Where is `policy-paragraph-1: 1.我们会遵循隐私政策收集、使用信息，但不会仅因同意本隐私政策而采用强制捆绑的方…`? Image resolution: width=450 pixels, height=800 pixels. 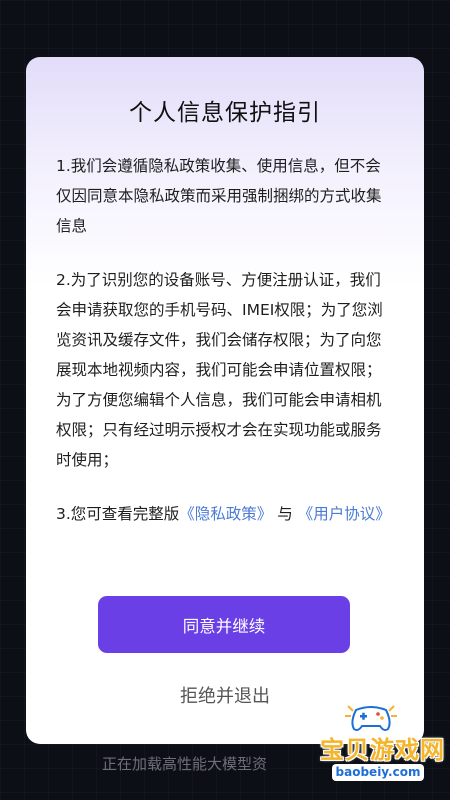 policy-paragraph-1: 1.我们会遵循隐私政策收集、使用信息，但不会仅因同意本隐私政策而采用强制捆绑的方… is located at coordinates (219, 196).